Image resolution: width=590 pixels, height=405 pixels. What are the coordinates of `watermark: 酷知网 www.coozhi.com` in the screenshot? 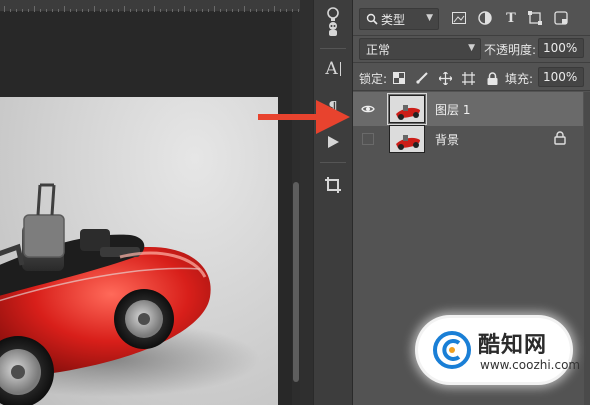 It's located at (499, 350).